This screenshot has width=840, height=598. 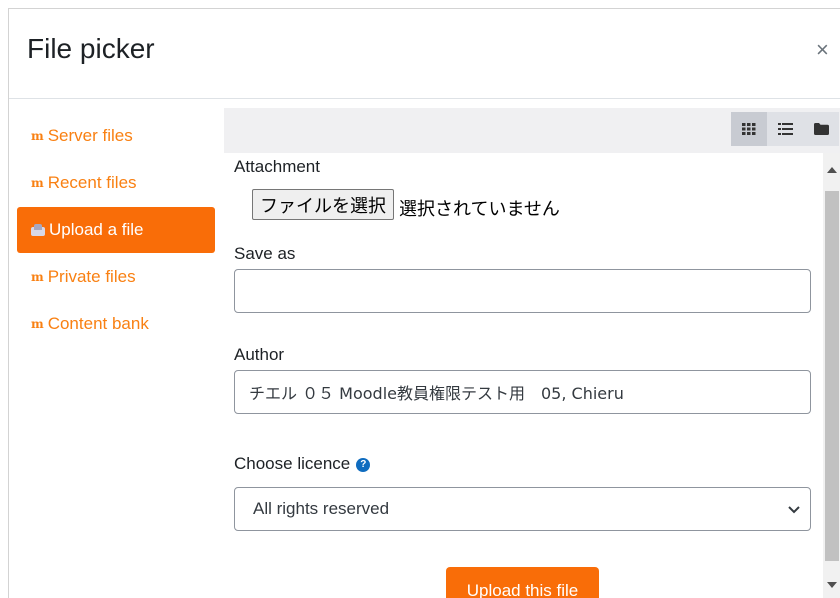 What do you see at coordinates (323, 204) in the screenshot?
I see `choose-file-button: ファイルを選択` at bounding box center [323, 204].